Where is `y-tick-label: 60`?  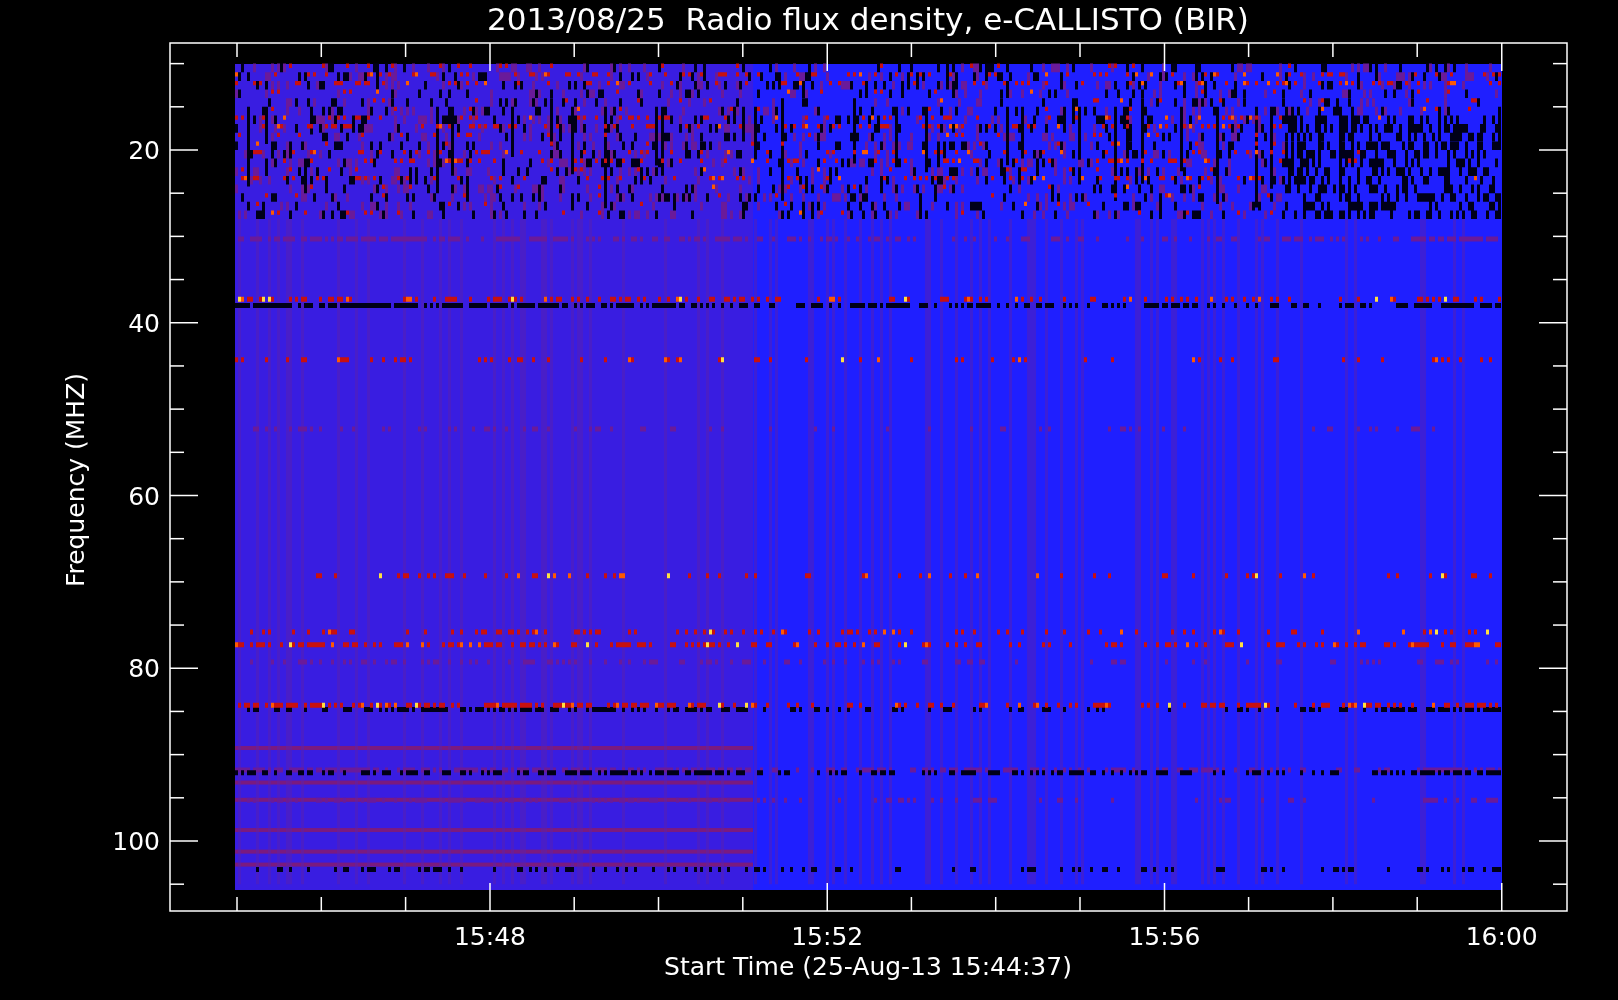 y-tick-label: 60 is located at coordinates (144, 496).